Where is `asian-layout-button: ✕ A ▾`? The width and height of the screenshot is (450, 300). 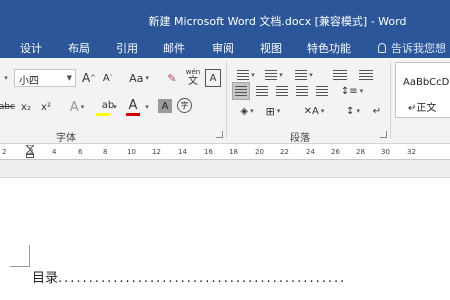 asian-layout-button: ✕ A ▾ is located at coordinates (314, 111).